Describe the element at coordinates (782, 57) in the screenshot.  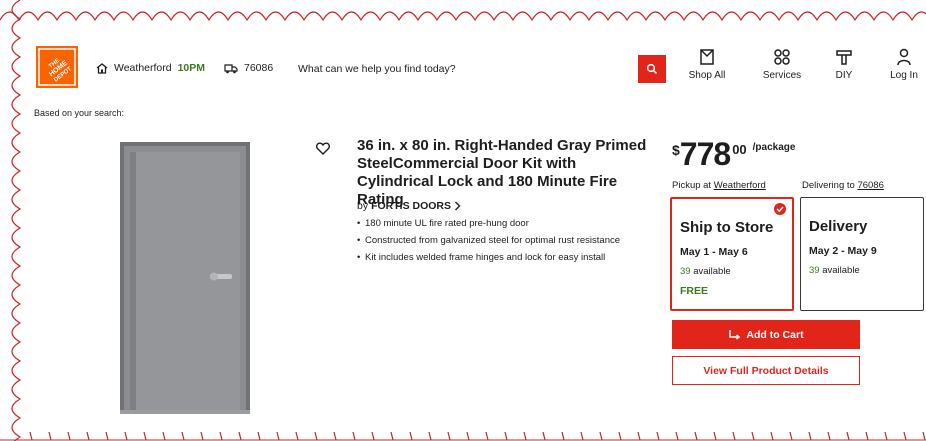
I see `services-icon` at that location.